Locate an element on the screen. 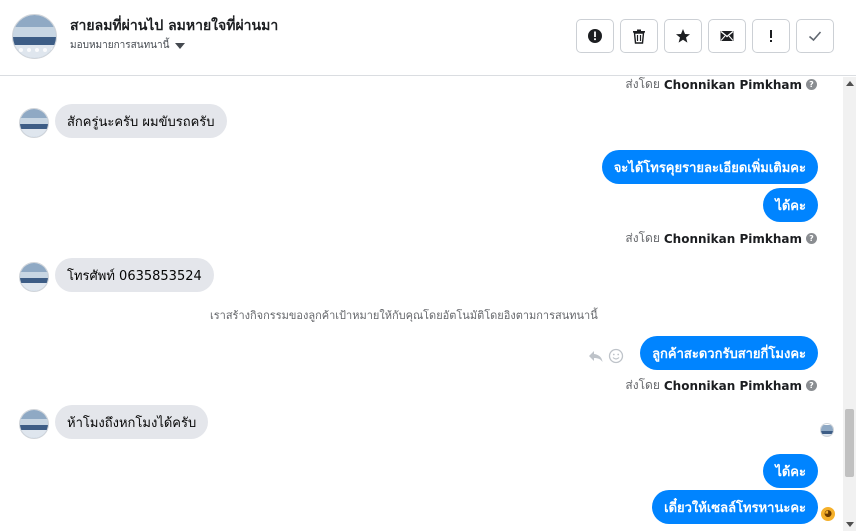 This screenshot has width=856, height=531. outgoing-message: จะได้โทรคุยรายละเอียดเพิ่มเติมคะ is located at coordinates (709, 167).